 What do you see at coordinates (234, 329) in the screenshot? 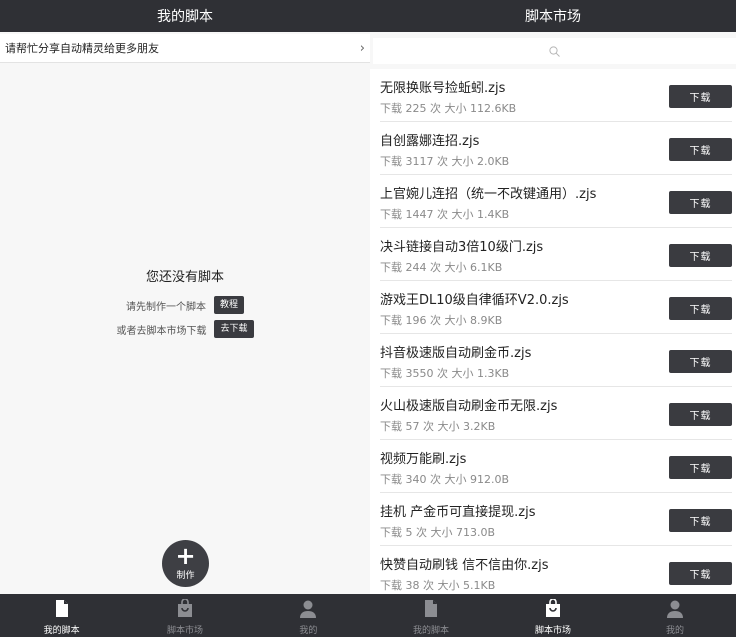
I see `go-download-button: 去下载` at bounding box center [234, 329].